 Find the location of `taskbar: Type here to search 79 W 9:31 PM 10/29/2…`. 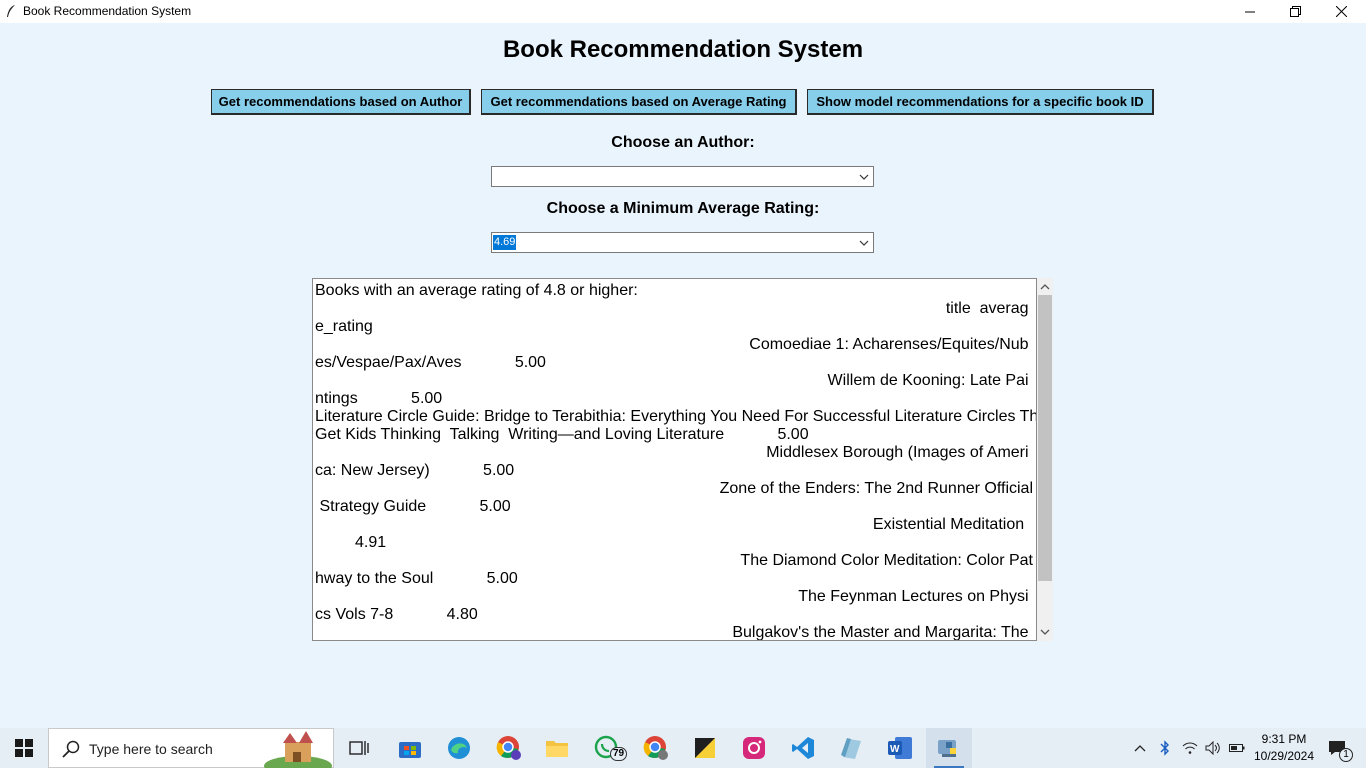

taskbar: Type here to search 79 W 9:31 PM 10/29/2… is located at coordinates (683, 748).